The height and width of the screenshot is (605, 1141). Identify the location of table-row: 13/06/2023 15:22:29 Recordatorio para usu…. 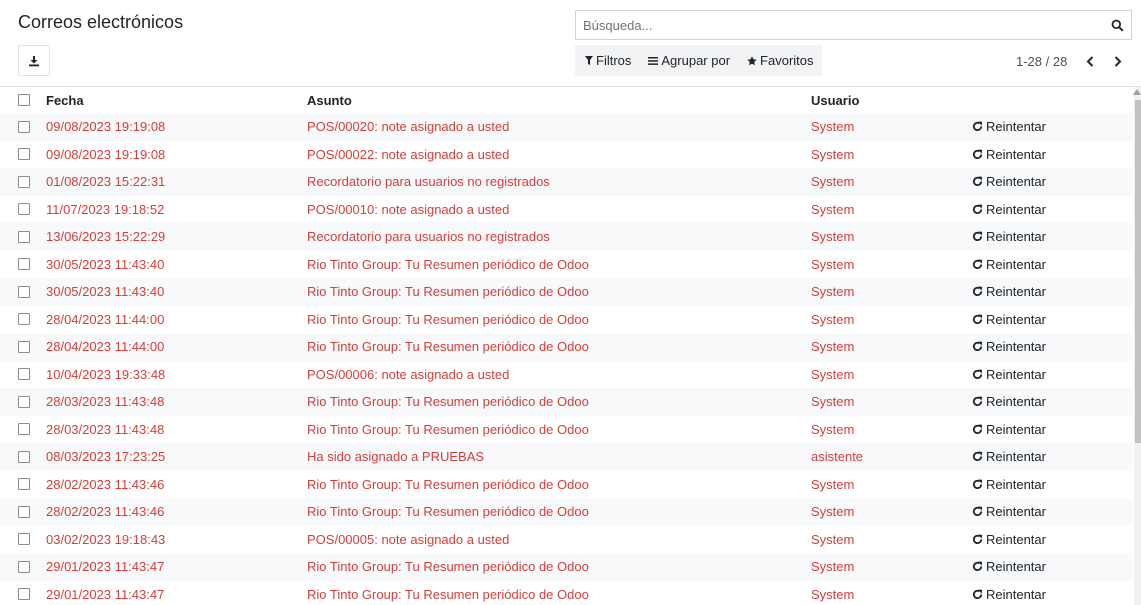
(566, 237).